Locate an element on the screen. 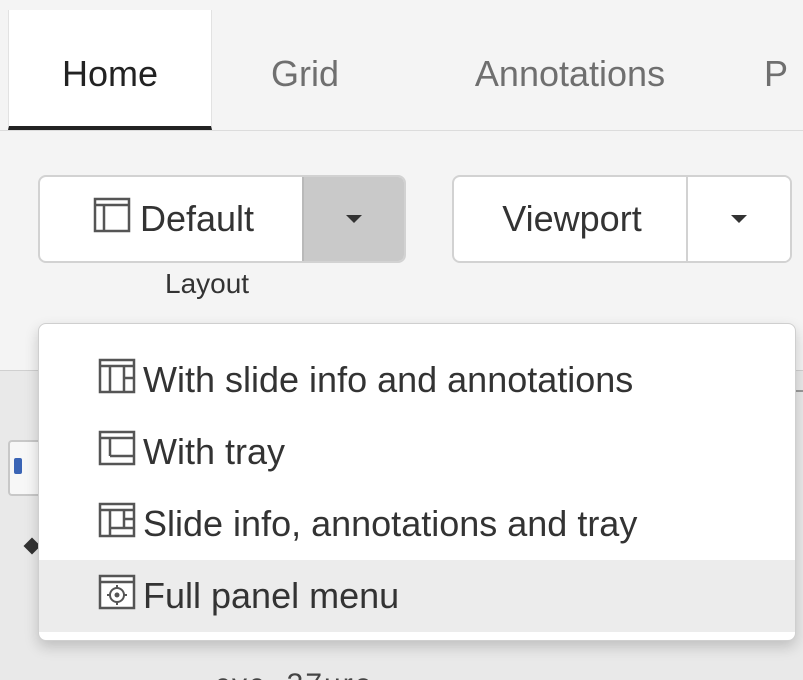  tab-annotations: Annotations is located at coordinates (570, 70).